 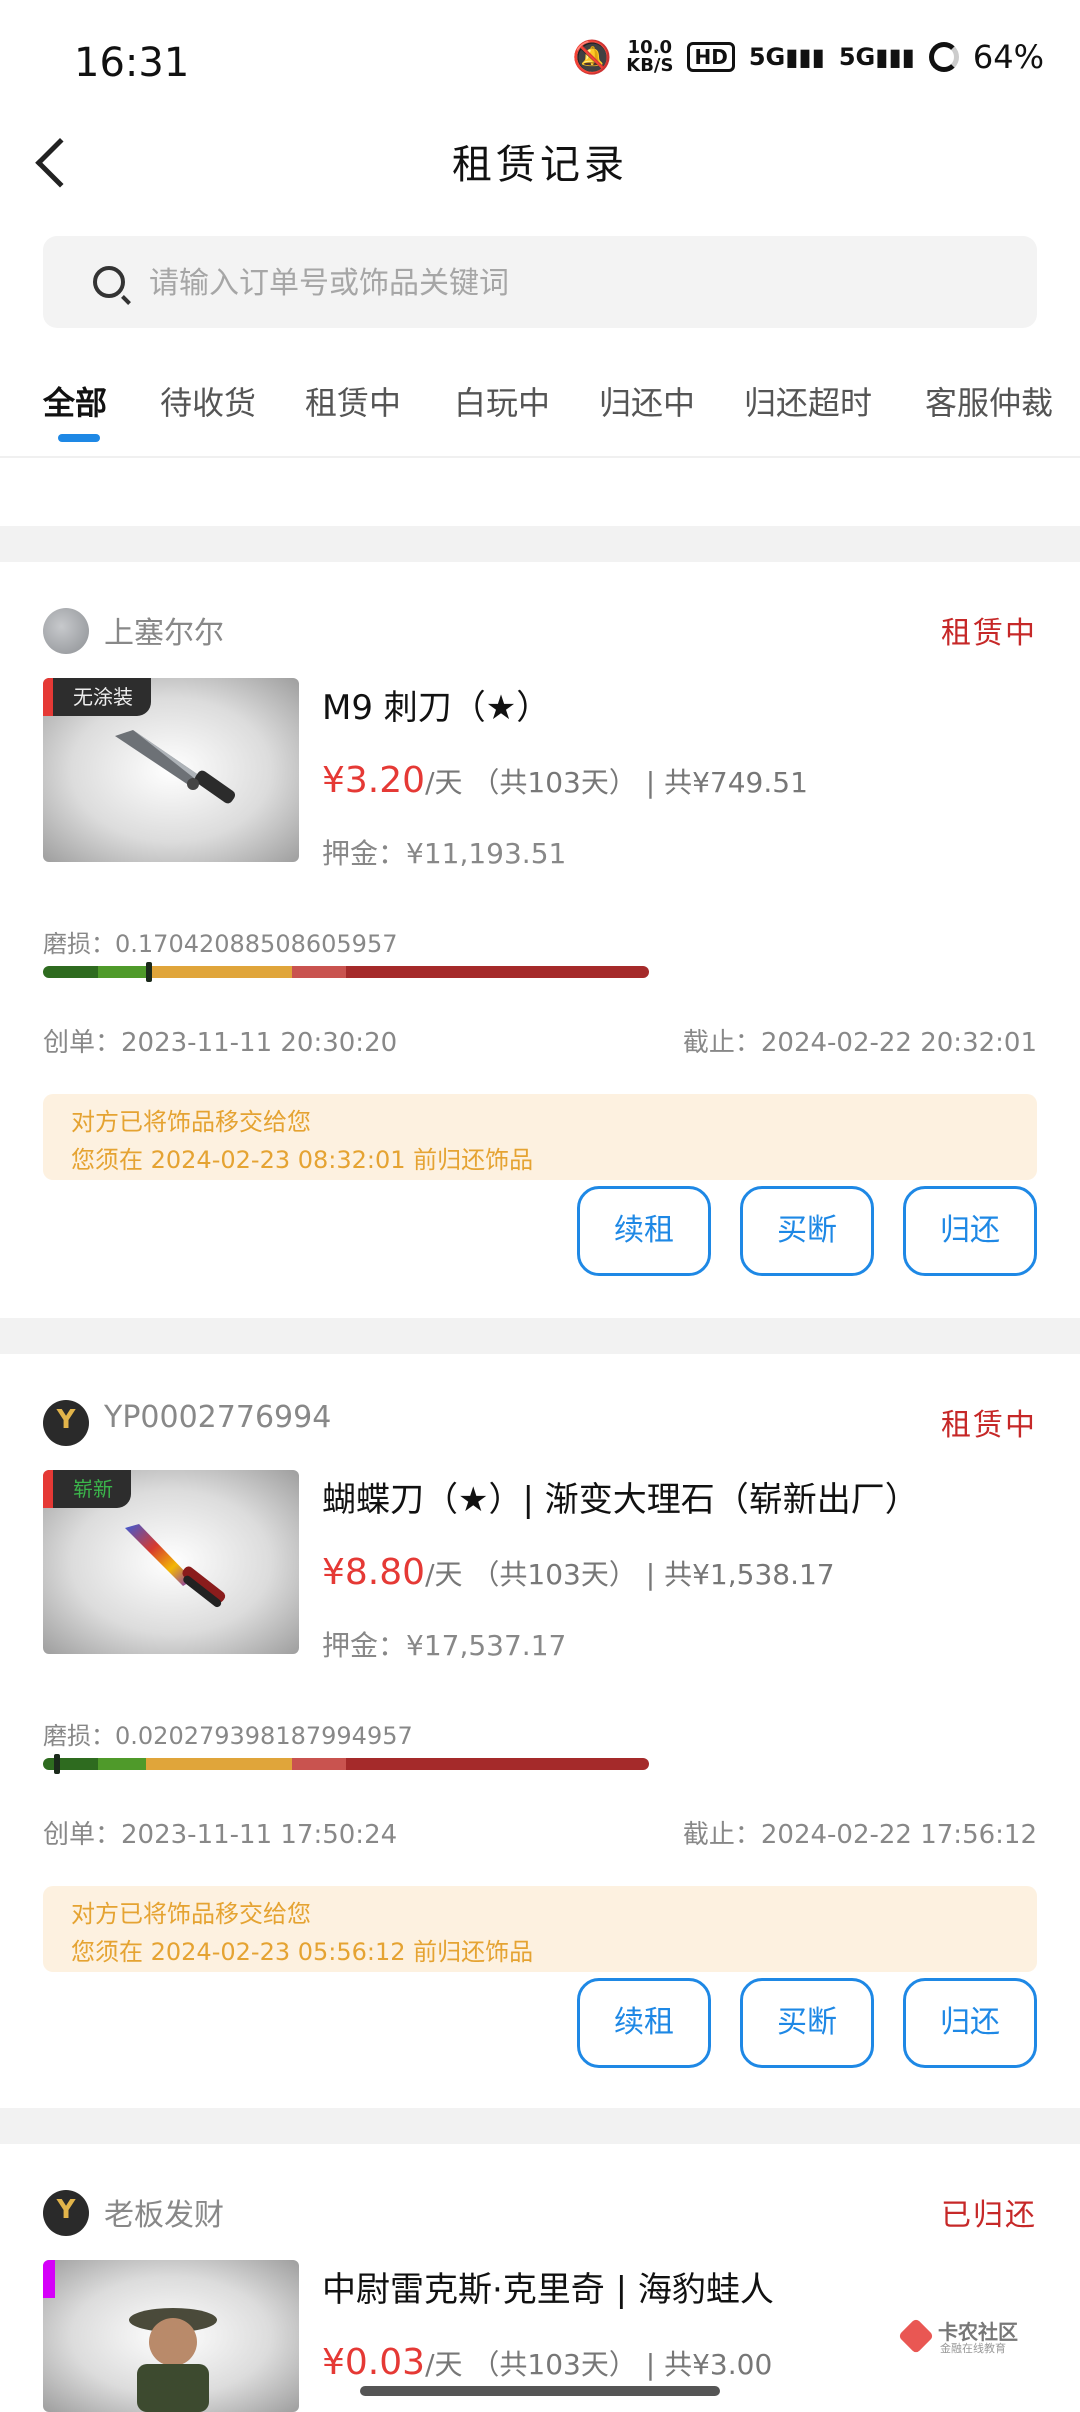 What do you see at coordinates (989, 2215) in the screenshot?
I see `order-status: 已归还` at bounding box center [989, 2215].